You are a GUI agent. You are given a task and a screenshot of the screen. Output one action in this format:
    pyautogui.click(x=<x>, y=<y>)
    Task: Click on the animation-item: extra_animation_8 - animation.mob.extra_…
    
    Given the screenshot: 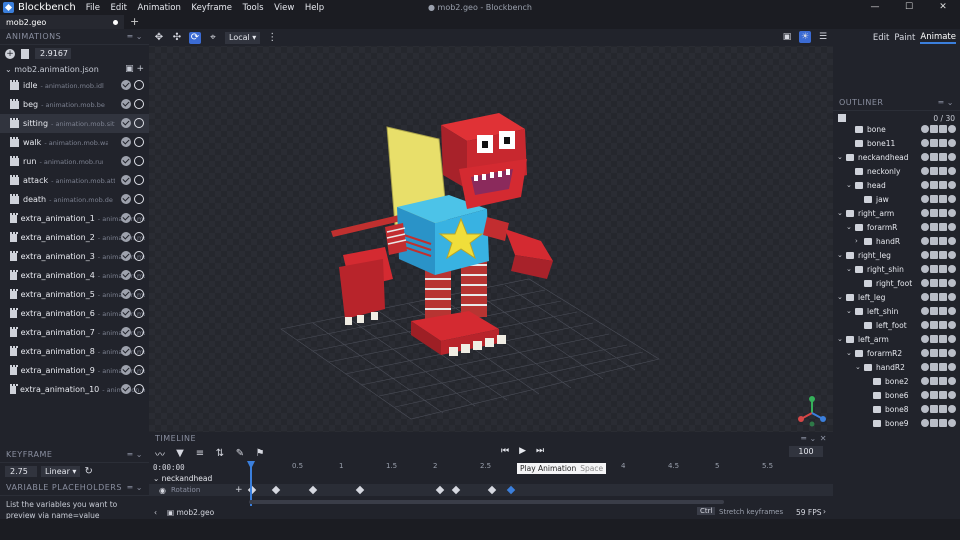 What is the action you would take?
    pyautogui.click(x=74, y=351)
    